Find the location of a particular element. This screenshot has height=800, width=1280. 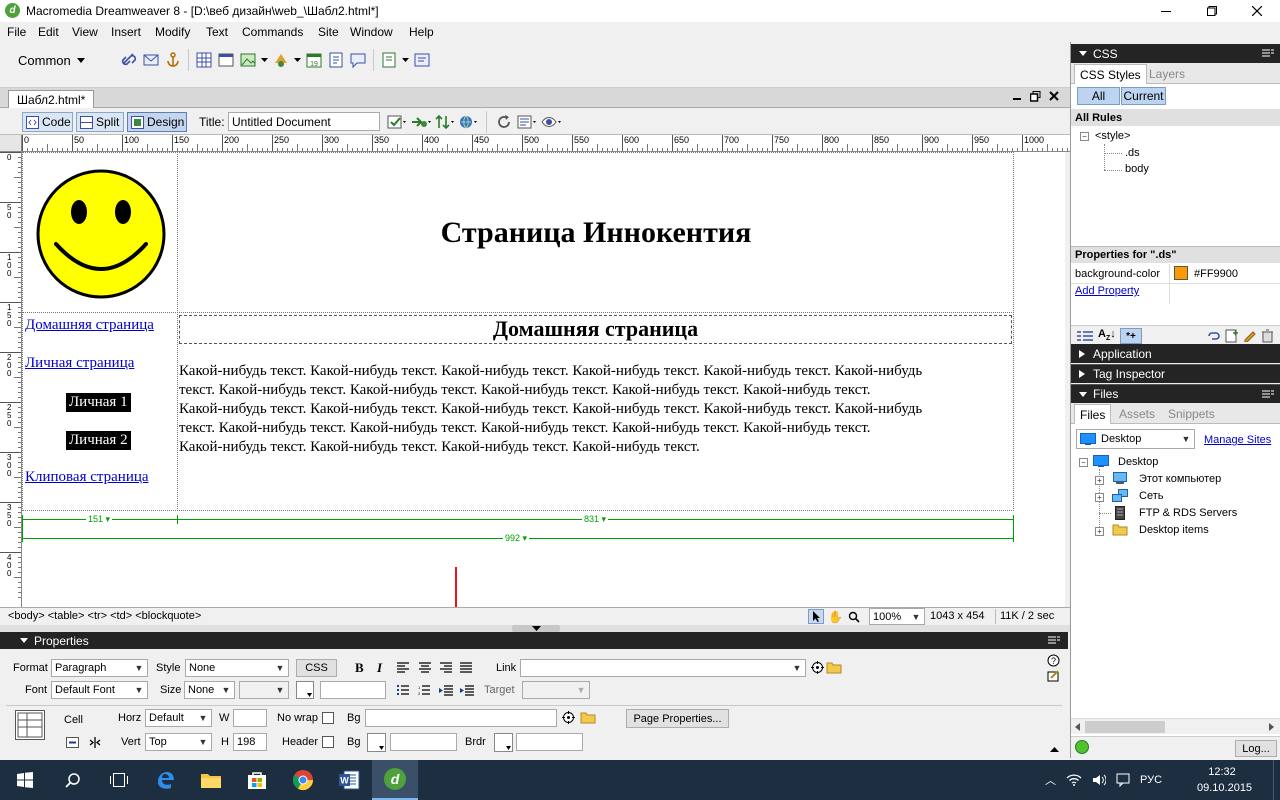

cell-height-input: 198 is located at coordinates (250, 742).